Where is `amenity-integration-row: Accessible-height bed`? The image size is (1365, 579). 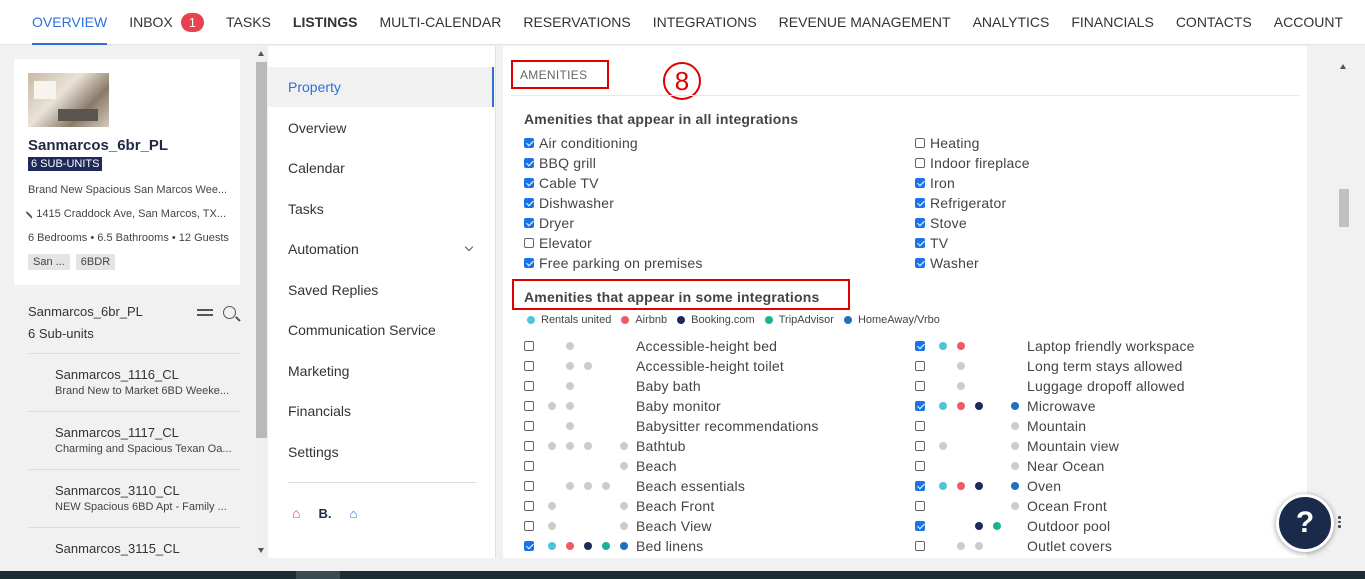 amenity-integration-row: Accessible-height bed is located at coordinates (650, 346).